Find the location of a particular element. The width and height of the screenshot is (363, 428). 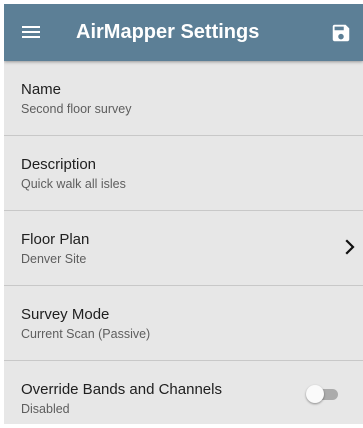

setting-value: Disabled is located at coordinates (45, 409).